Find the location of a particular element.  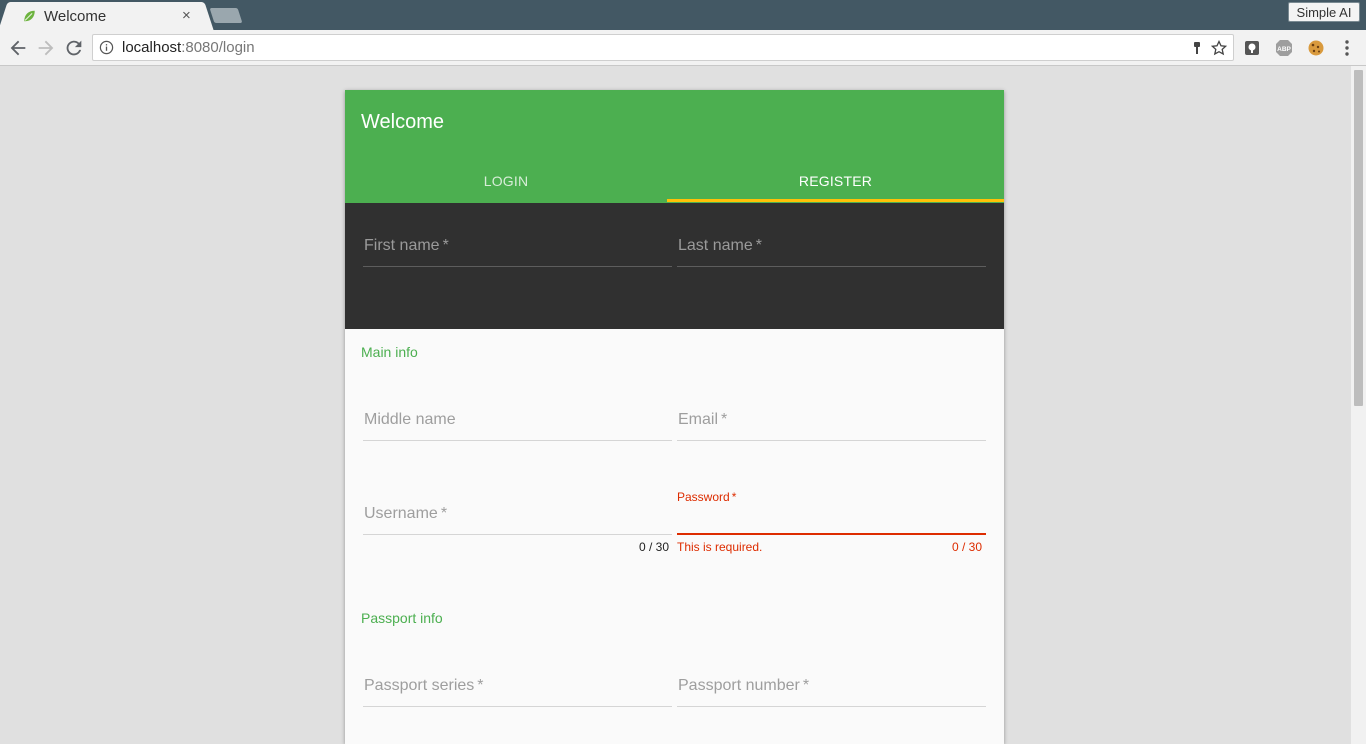

back-arrow-icon is located at coordinates (18, 48).